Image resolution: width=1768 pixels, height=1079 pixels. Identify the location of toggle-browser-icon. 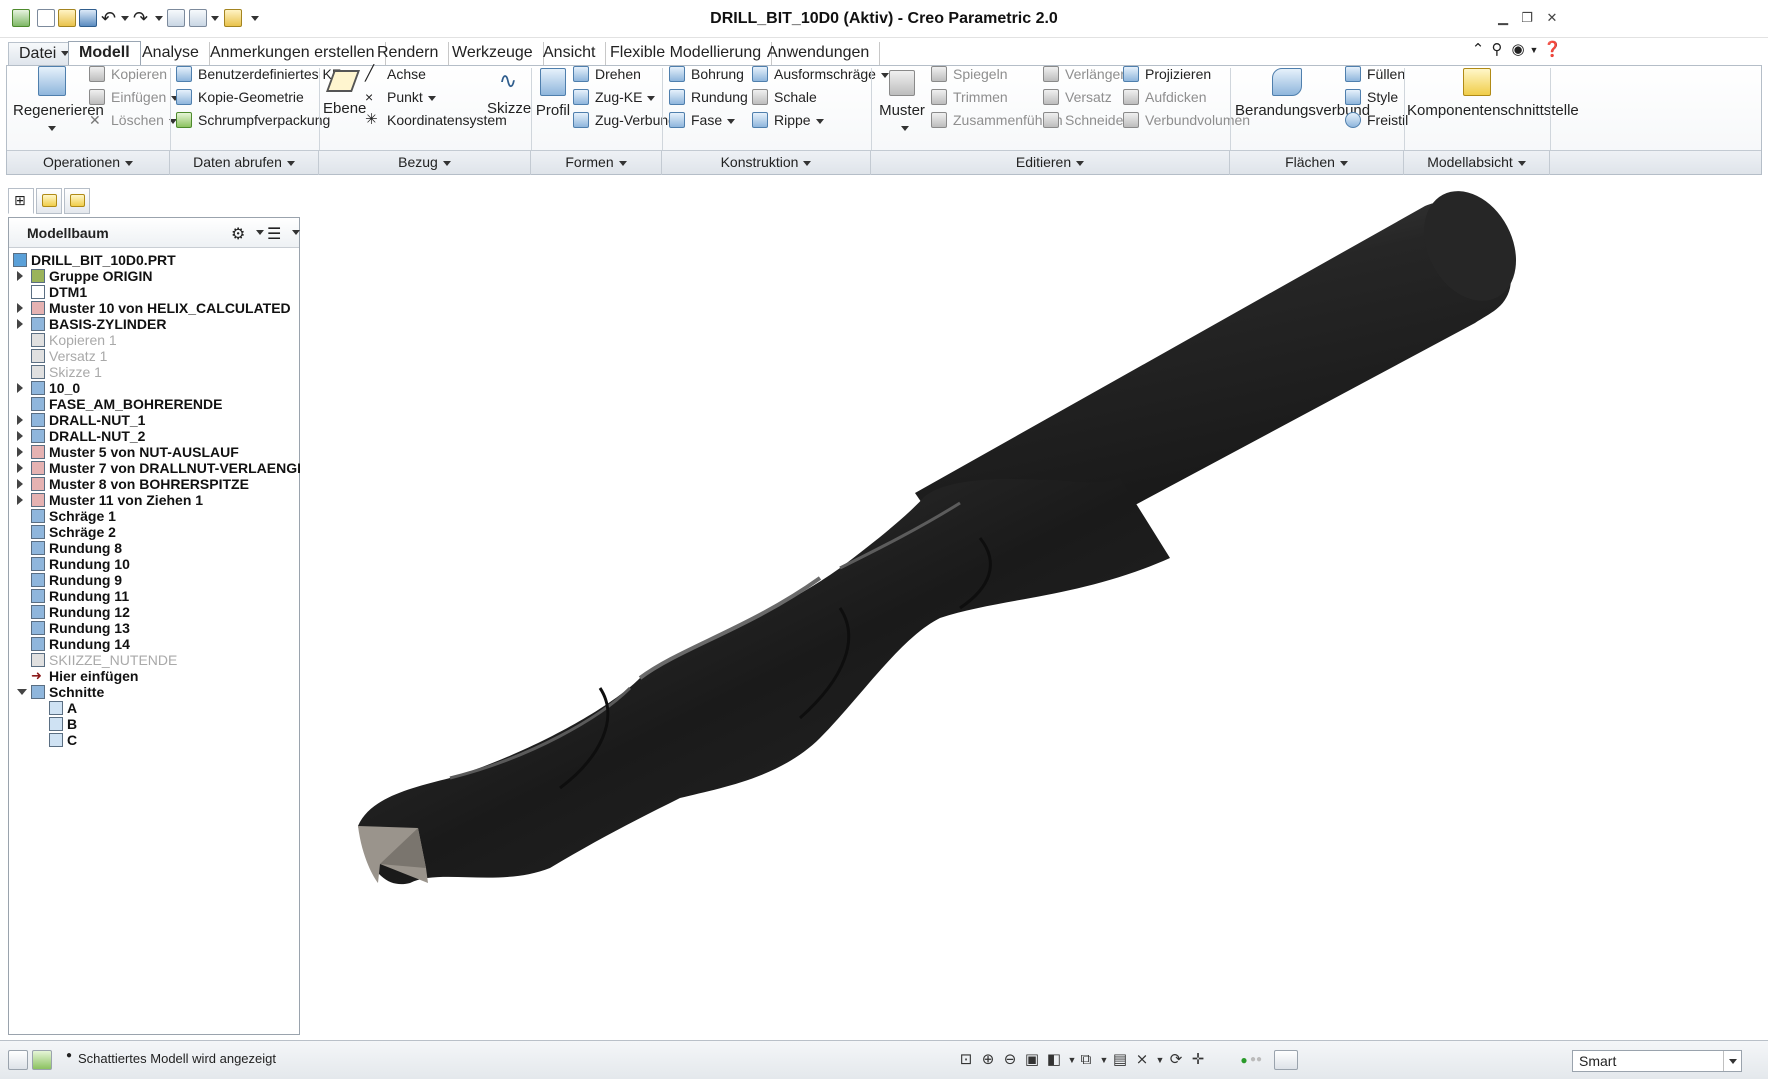
(42, 1060).